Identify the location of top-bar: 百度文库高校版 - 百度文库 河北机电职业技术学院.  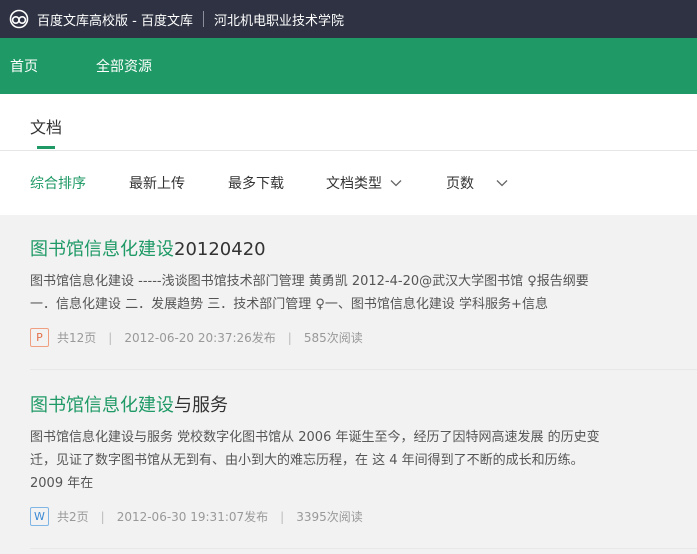
(348, 19).